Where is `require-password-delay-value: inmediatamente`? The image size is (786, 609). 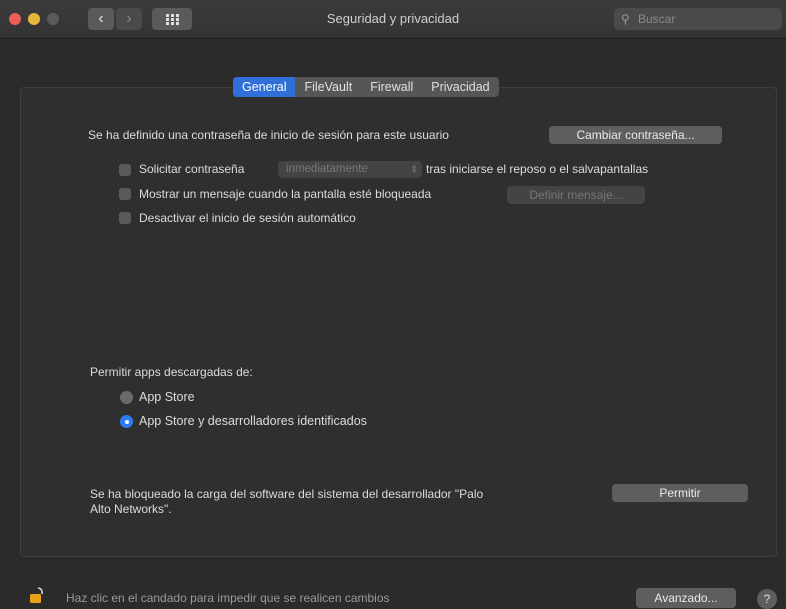
require-password-delay-value: inmediatamente is located at coordinates (327, 169).